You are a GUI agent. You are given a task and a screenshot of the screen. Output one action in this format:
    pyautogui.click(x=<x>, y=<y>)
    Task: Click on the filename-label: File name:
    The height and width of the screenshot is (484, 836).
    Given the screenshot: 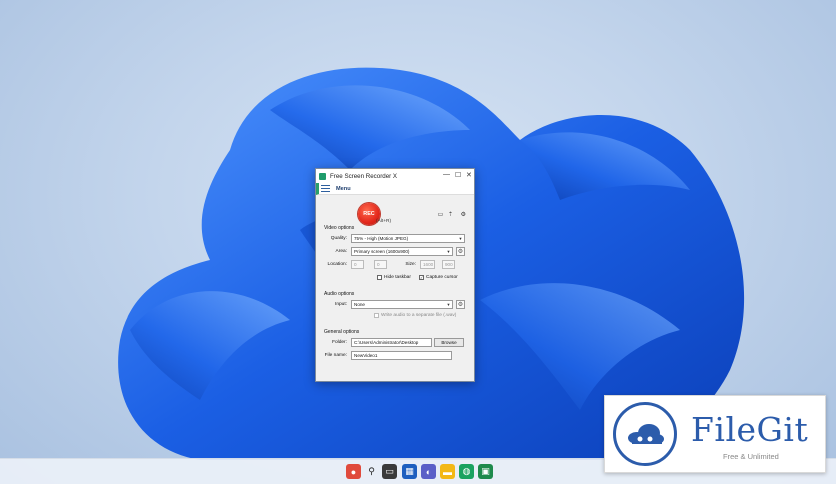 What is the action you would take?
    pyautogui.click(x=335, y=355)
    